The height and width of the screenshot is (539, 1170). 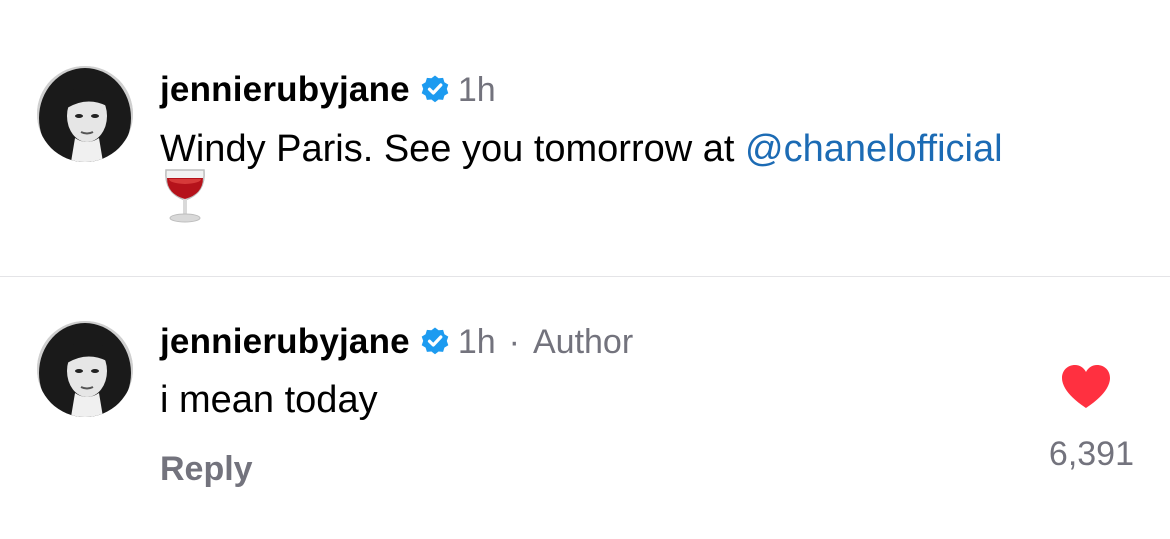 I want to click on comment-header: jennierubyjane 1h · Author, so click(x=396, y=342).